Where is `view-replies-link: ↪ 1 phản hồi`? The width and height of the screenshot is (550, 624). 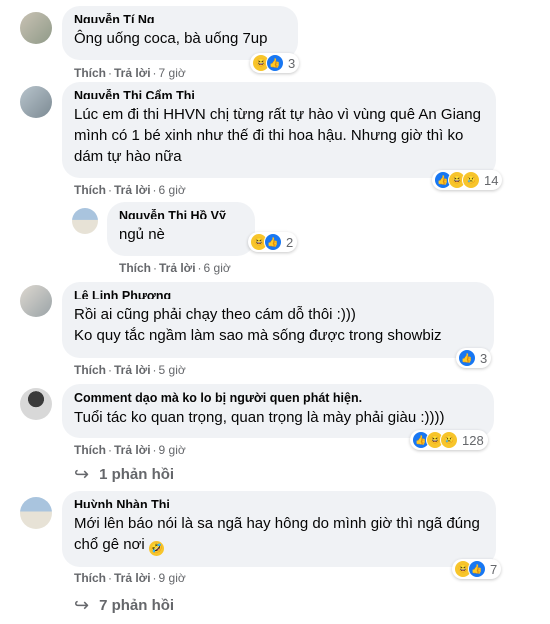
view-replies-link: ↪ 1 phản hồi is located at coordinates (124, 474).